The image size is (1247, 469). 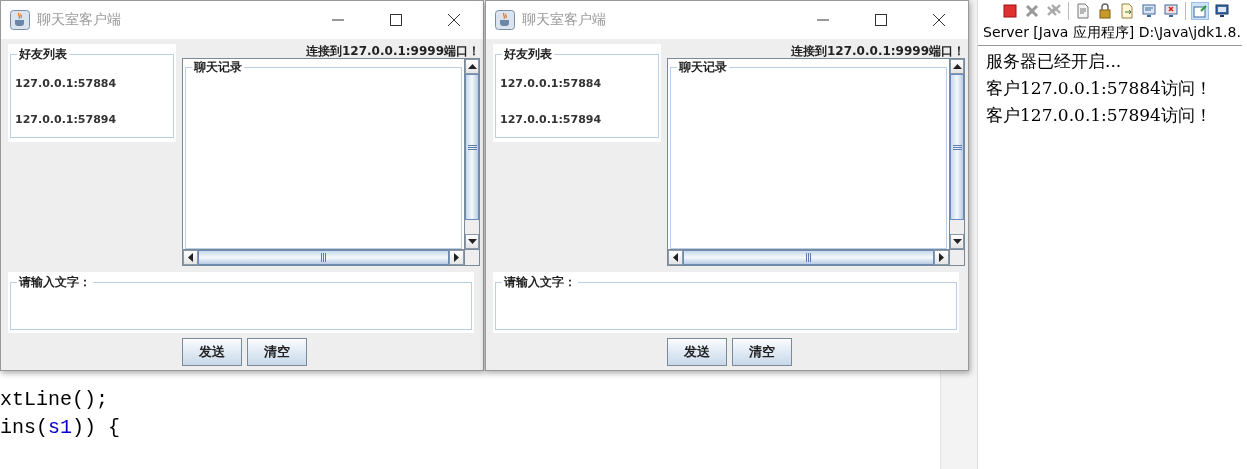 What do you see at coordinates (1099, 88) in the screenshot?
I see `console-line: 客户127.0.0.1:57884访问！` at bounding box center [1099, 88].